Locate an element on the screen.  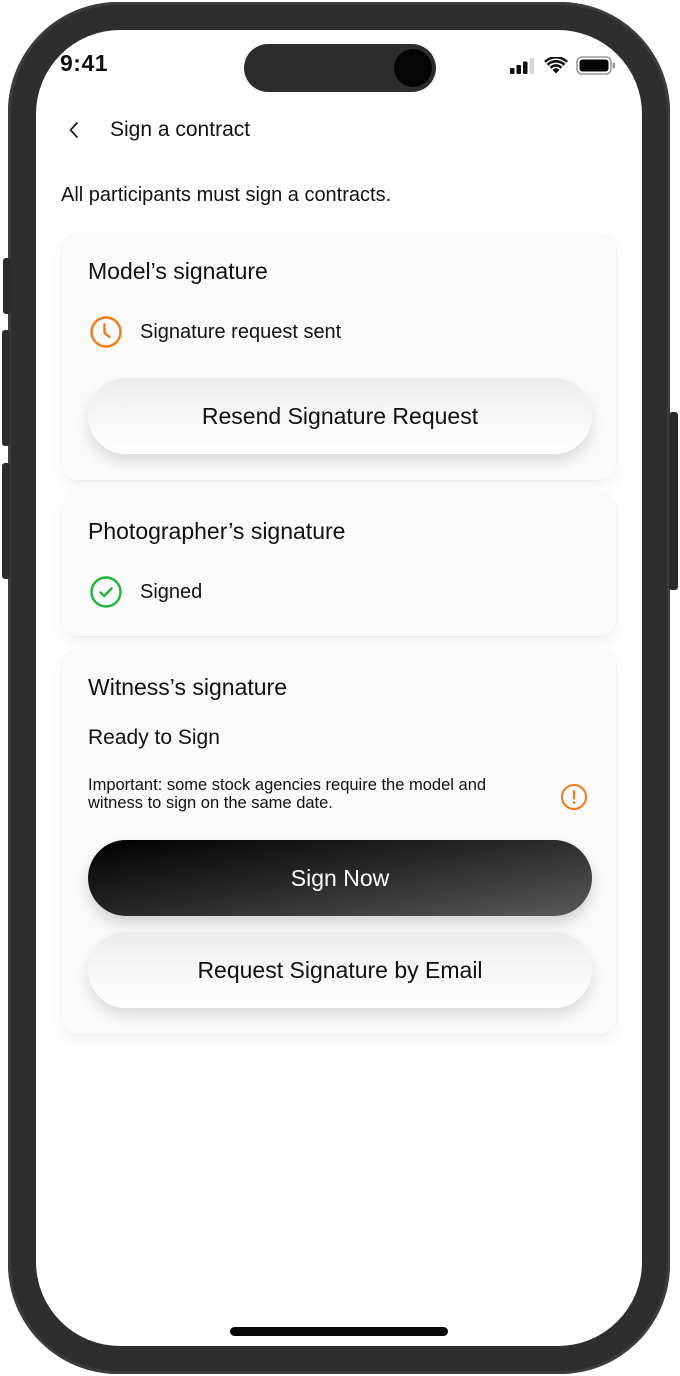
mute-switch is located at coordinates (7, 286).